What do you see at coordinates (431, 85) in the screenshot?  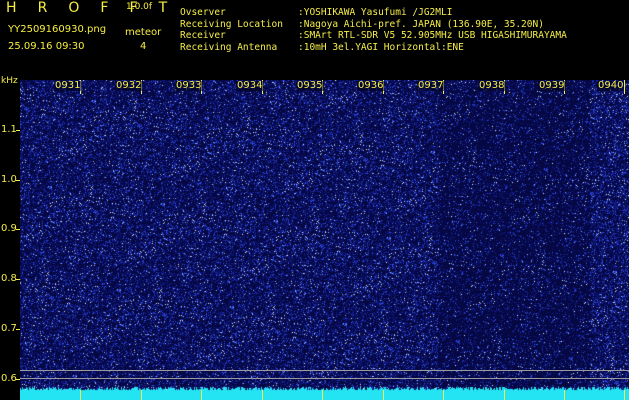 I see `x-tick-label: 0937` at bounding box center [431, 85].